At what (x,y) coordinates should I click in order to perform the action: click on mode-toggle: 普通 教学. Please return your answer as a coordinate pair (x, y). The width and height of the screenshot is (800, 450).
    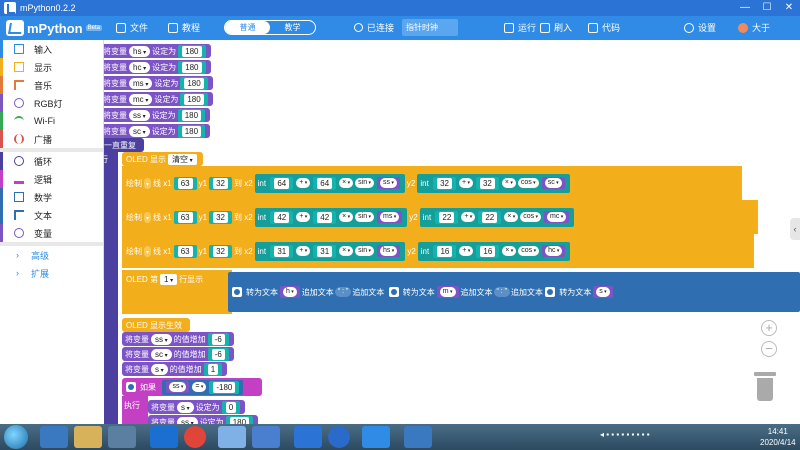
    Looking at the image, I should click on (270, 27).